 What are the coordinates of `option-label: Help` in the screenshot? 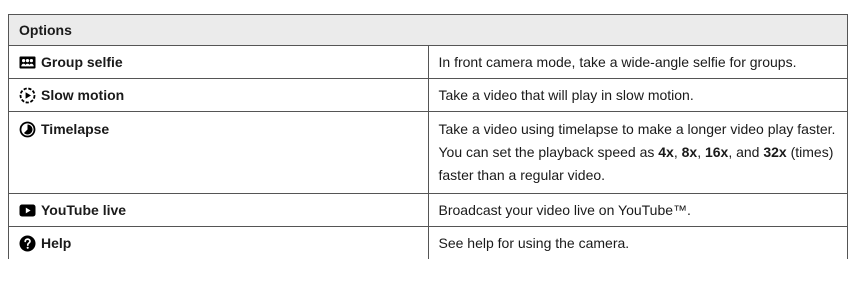 It's located at (56, 242).